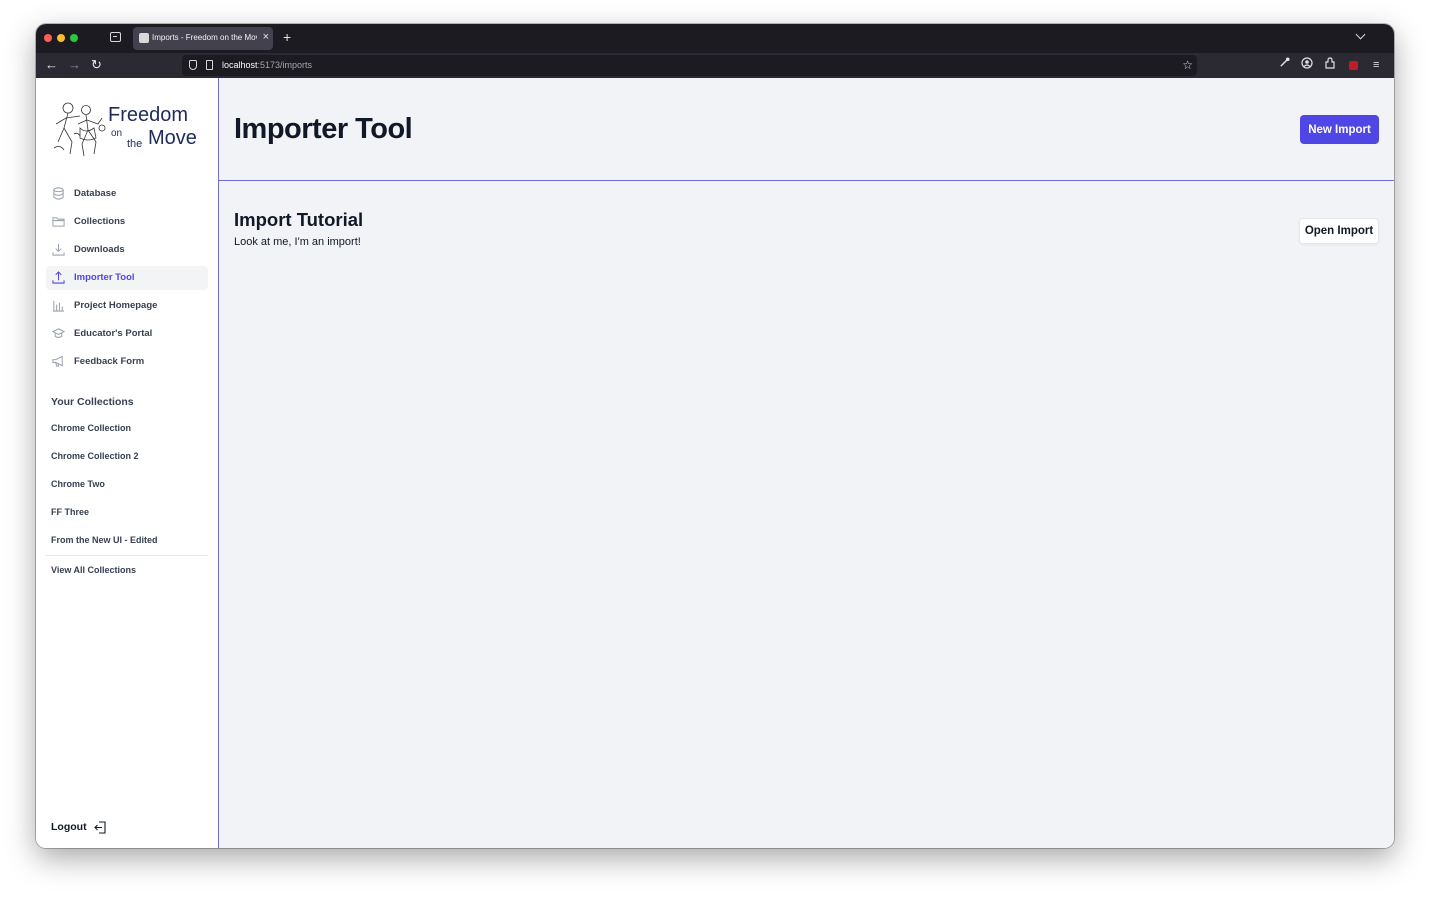 This screenshot has width=1430, height=901. I want to click on tab-close-icon: ×, so click(266, 37).